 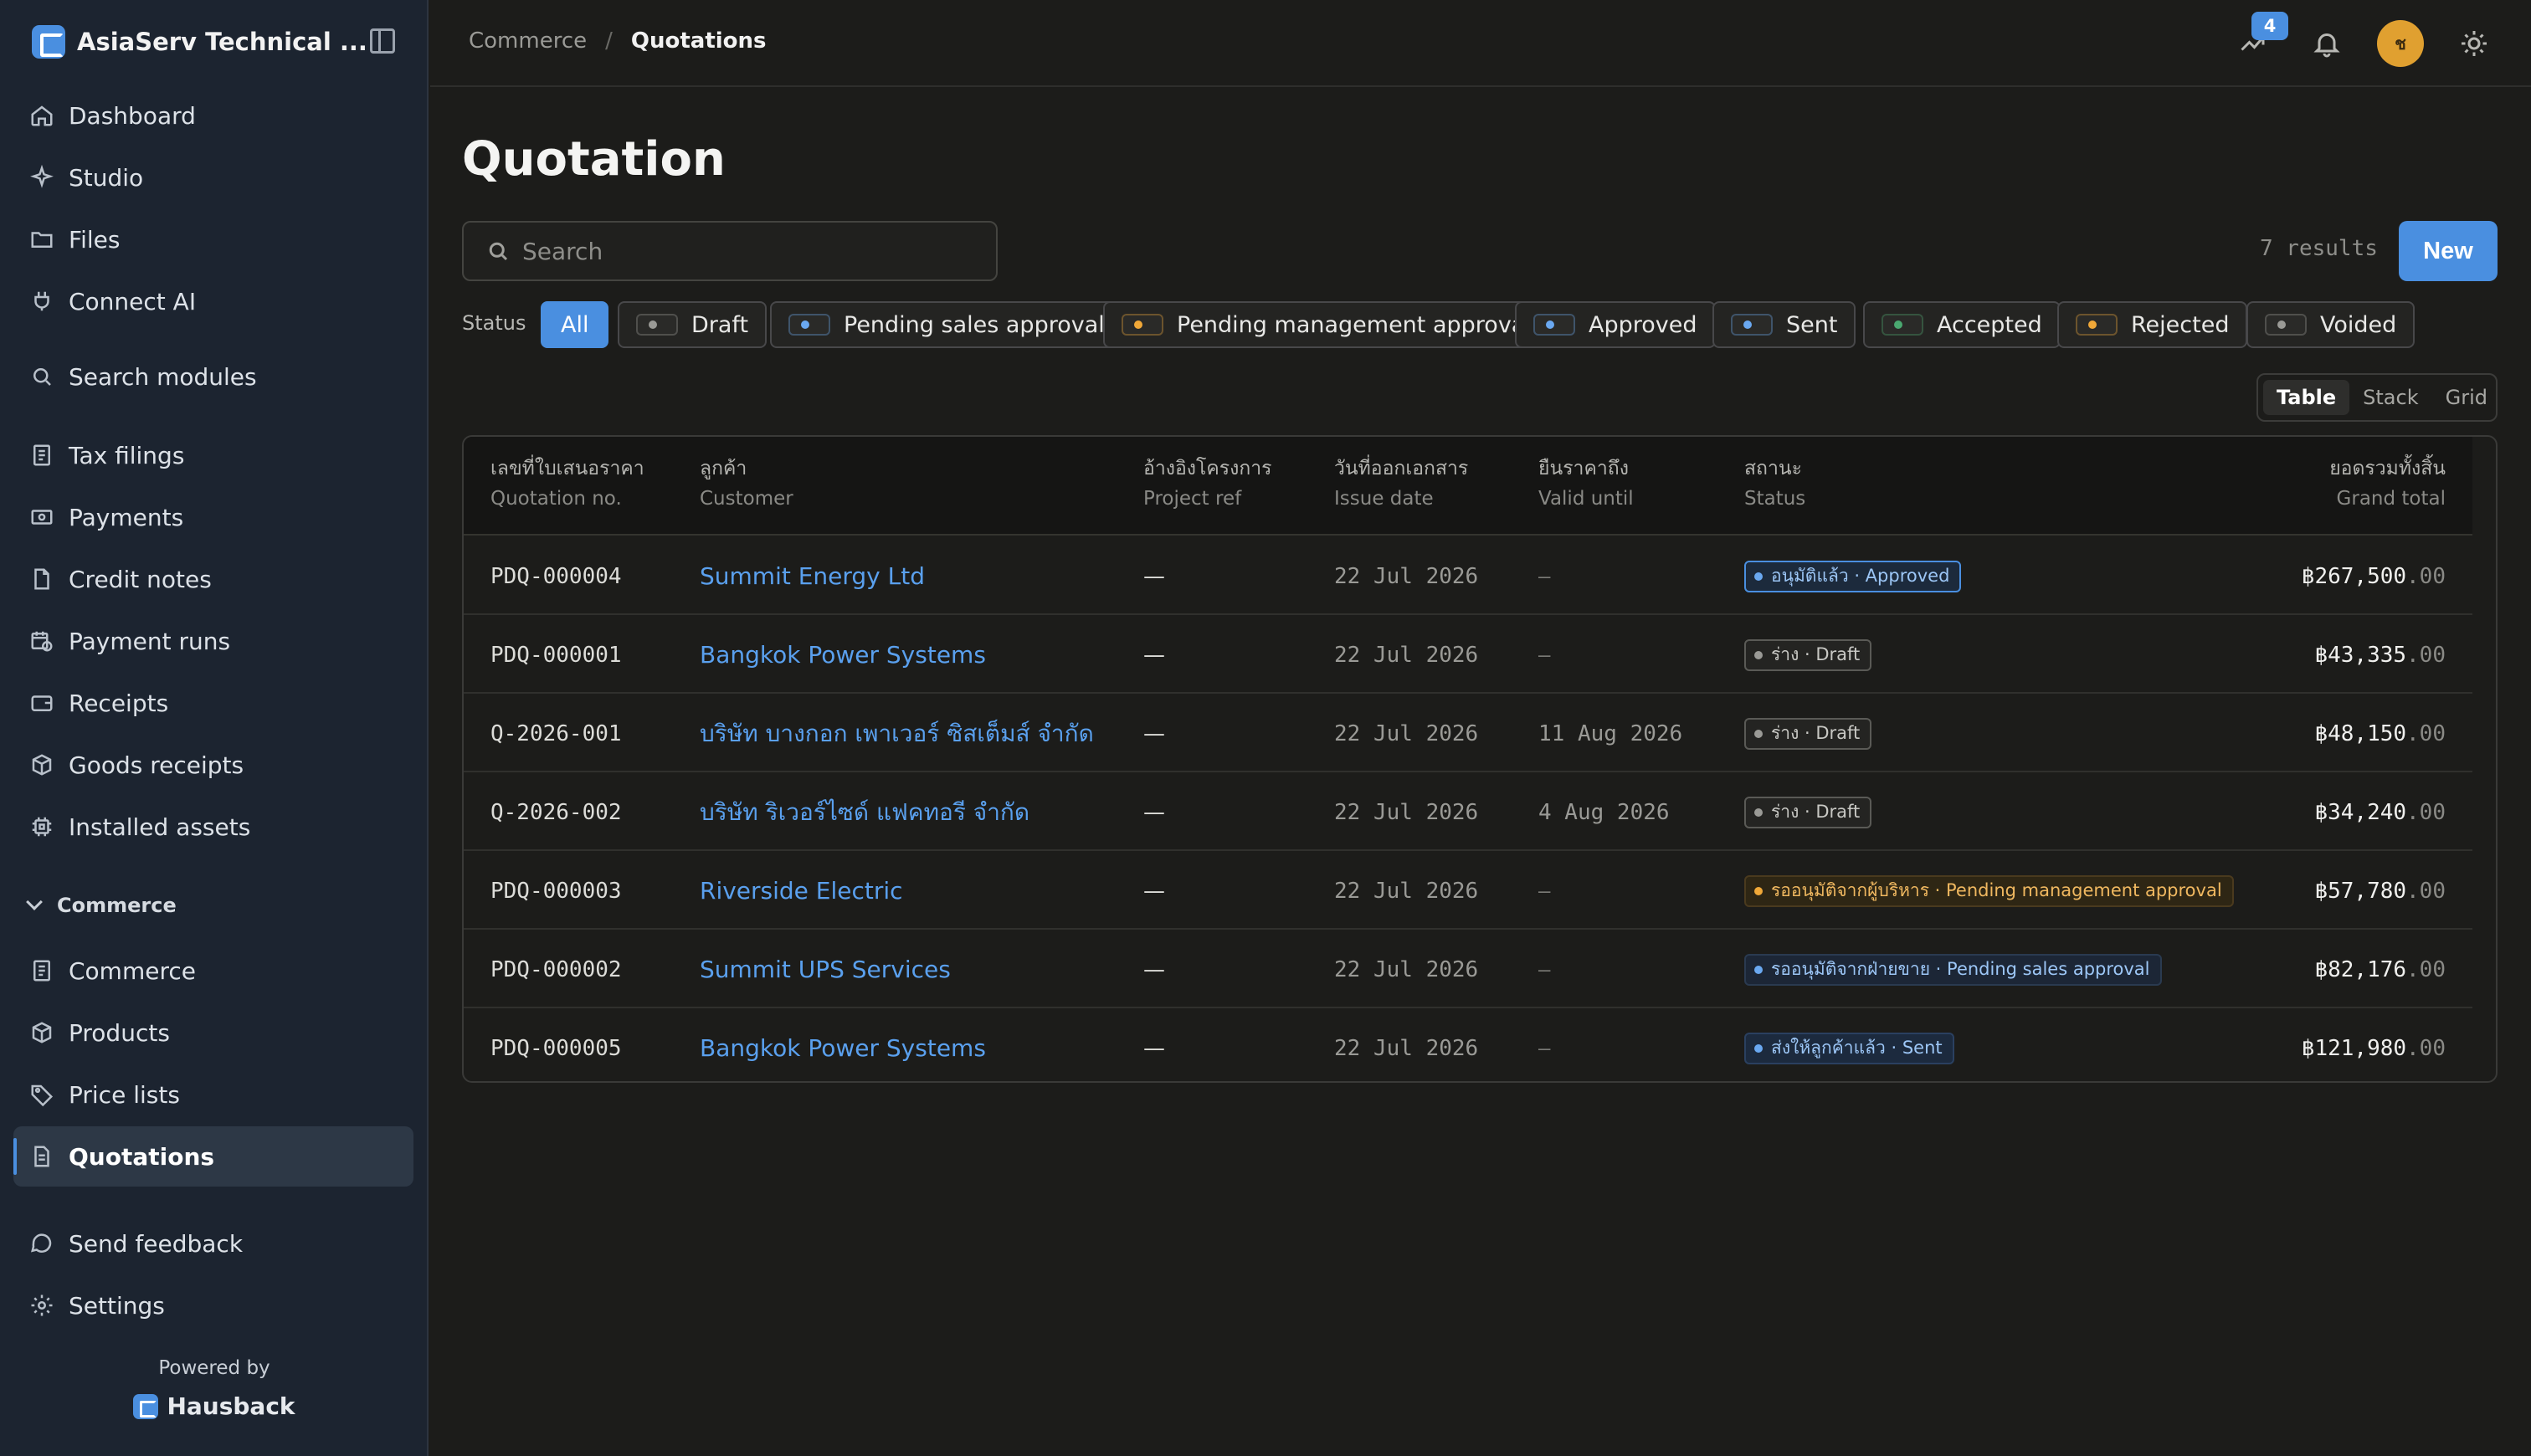 I want to click on grand-total-amount: ฿121,980, so click(x=2354, y=1048).